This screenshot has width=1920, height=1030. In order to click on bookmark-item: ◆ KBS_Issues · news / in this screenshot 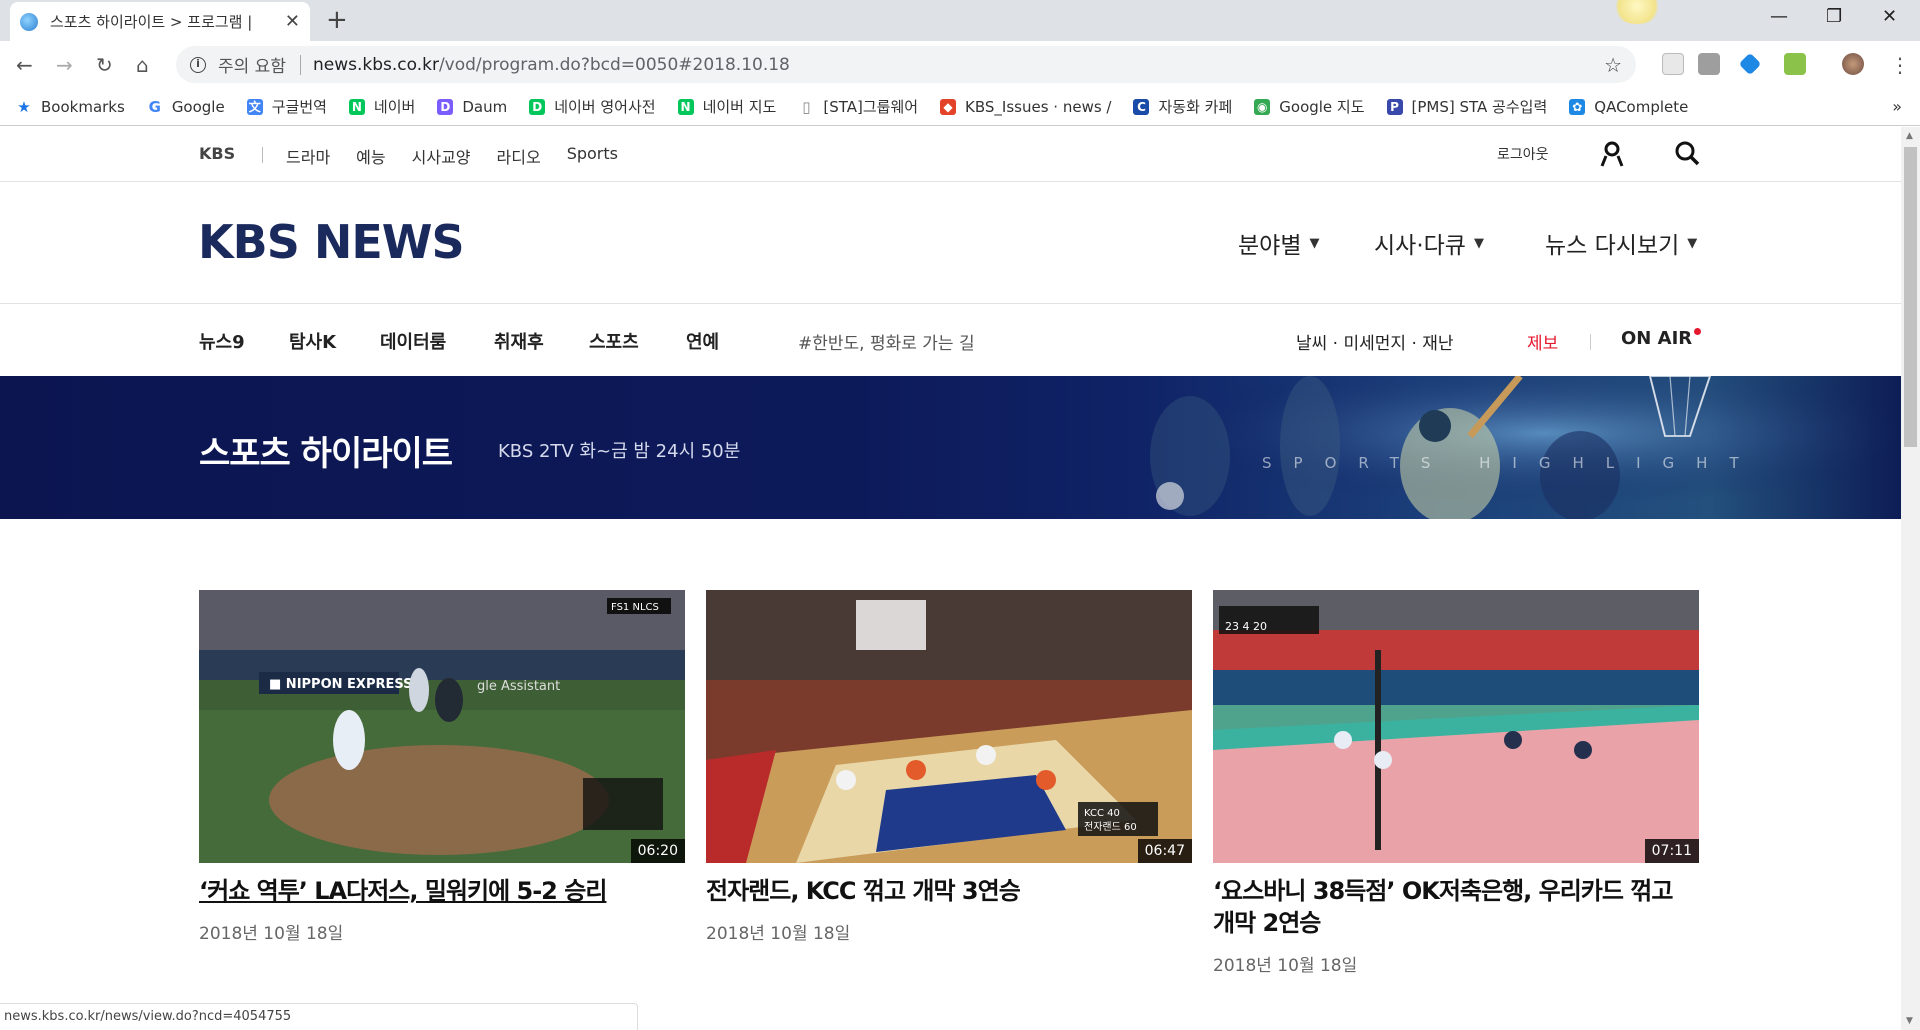, I will do `click(1025, 107)`.